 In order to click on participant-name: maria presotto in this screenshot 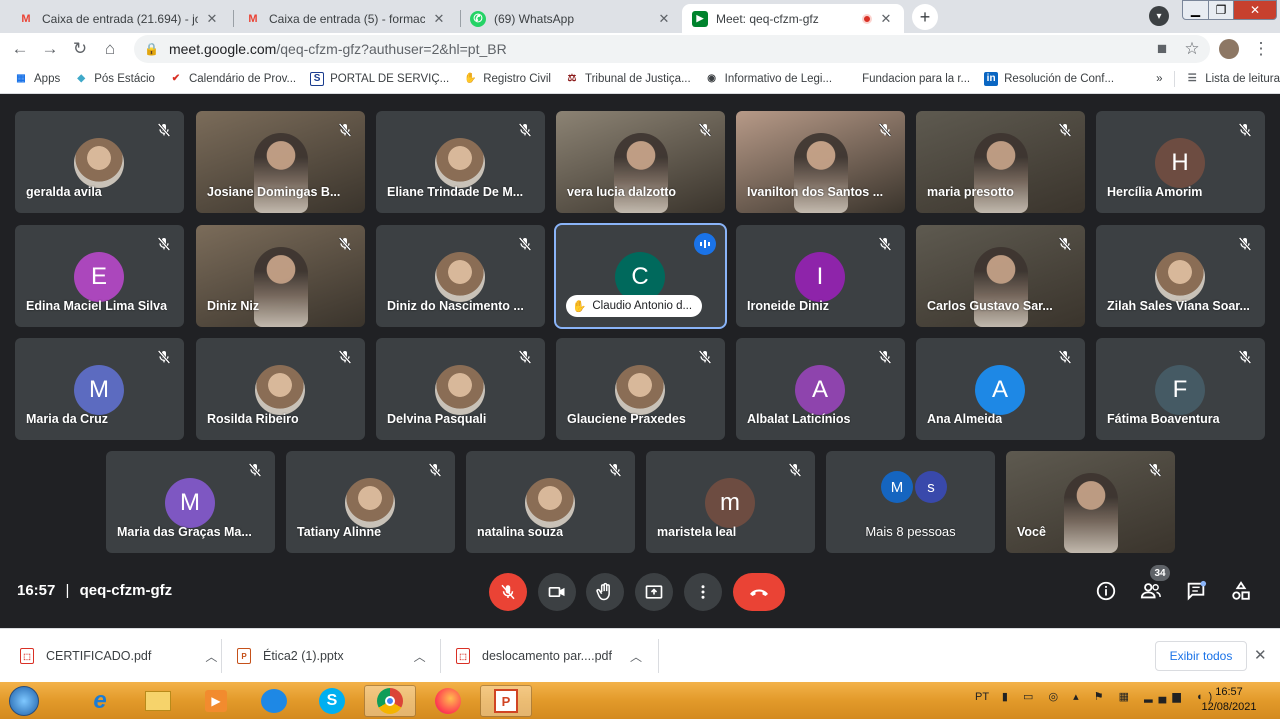, I will do `click(970, 192)`.